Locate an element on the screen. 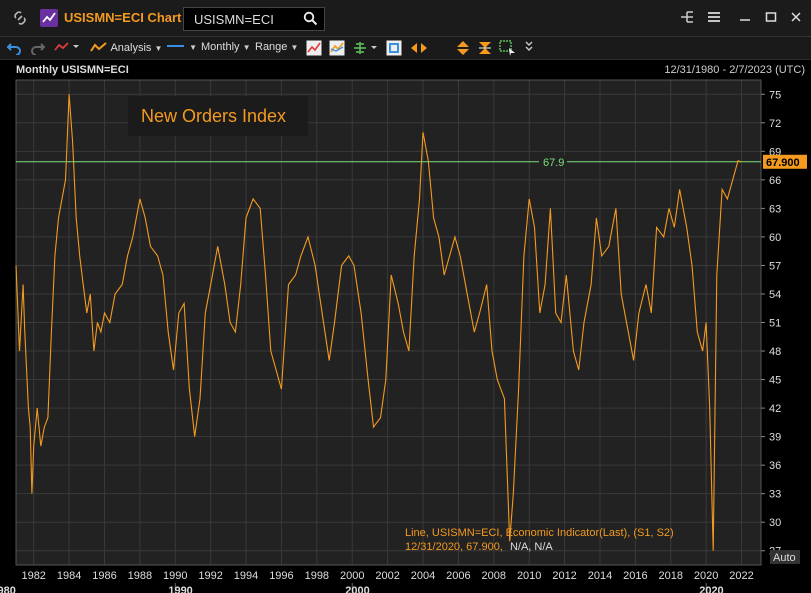 This screenshot has width=811, height=593. chart-toolbar: Analysis ▼ ▼ Monthly ▼ Range ▼ is located at coordinates (405, 48).